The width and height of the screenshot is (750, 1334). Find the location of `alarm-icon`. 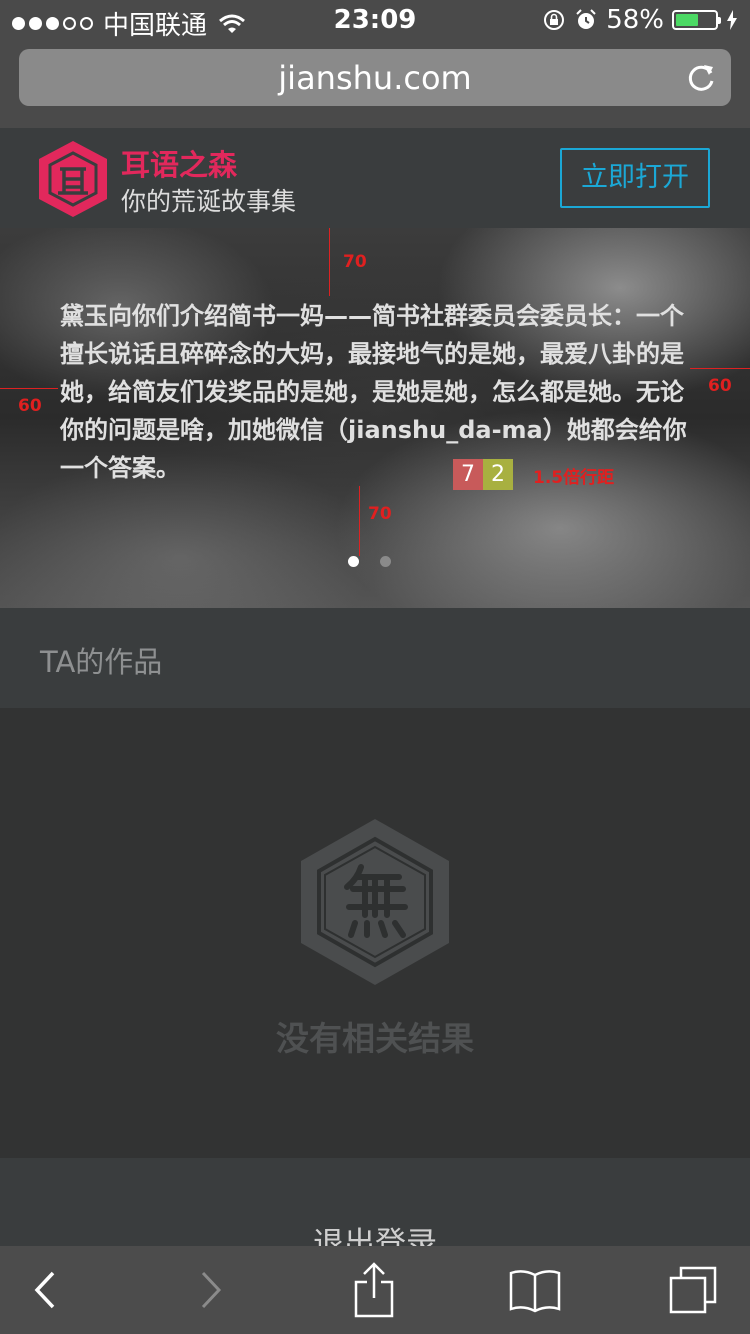

alarm-icon is located at coordinates (586, 19).